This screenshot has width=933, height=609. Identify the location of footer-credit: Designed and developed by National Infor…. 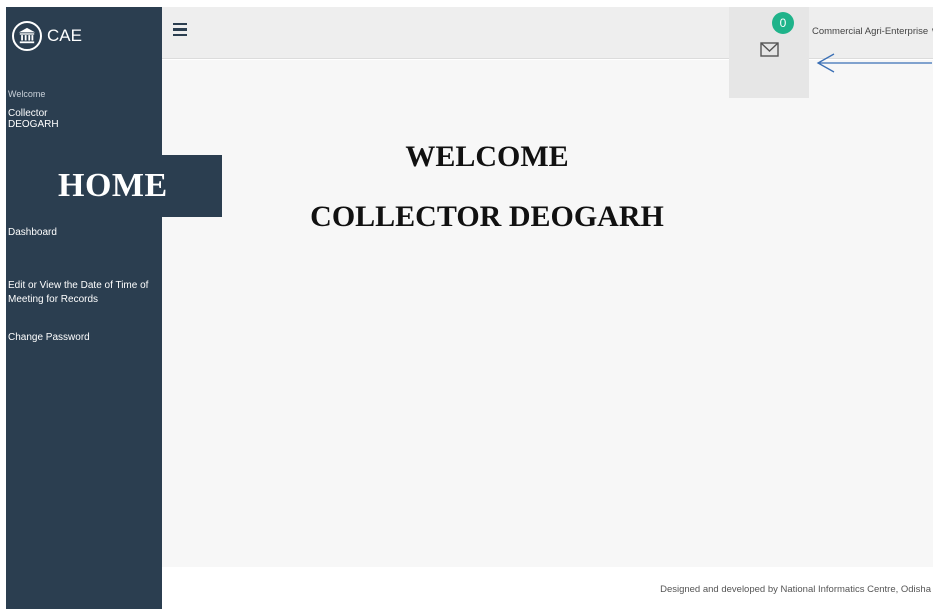
(795, 589).